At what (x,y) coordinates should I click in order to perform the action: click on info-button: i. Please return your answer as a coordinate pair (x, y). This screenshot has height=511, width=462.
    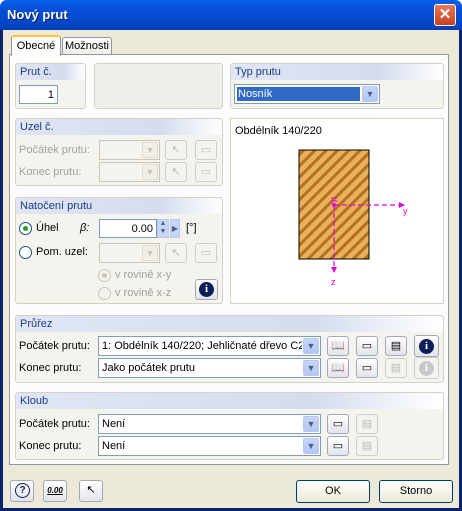
    Looking at the image, I should click on (206, 289).